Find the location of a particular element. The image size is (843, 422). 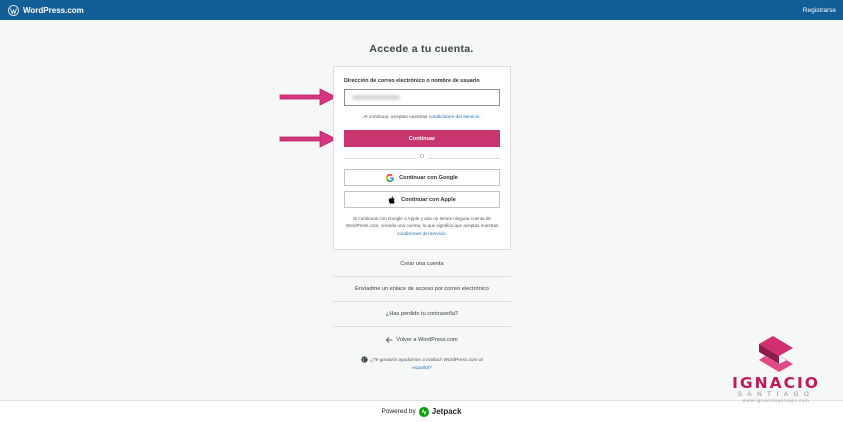

or-text: O is located at coordinates (422, 157).